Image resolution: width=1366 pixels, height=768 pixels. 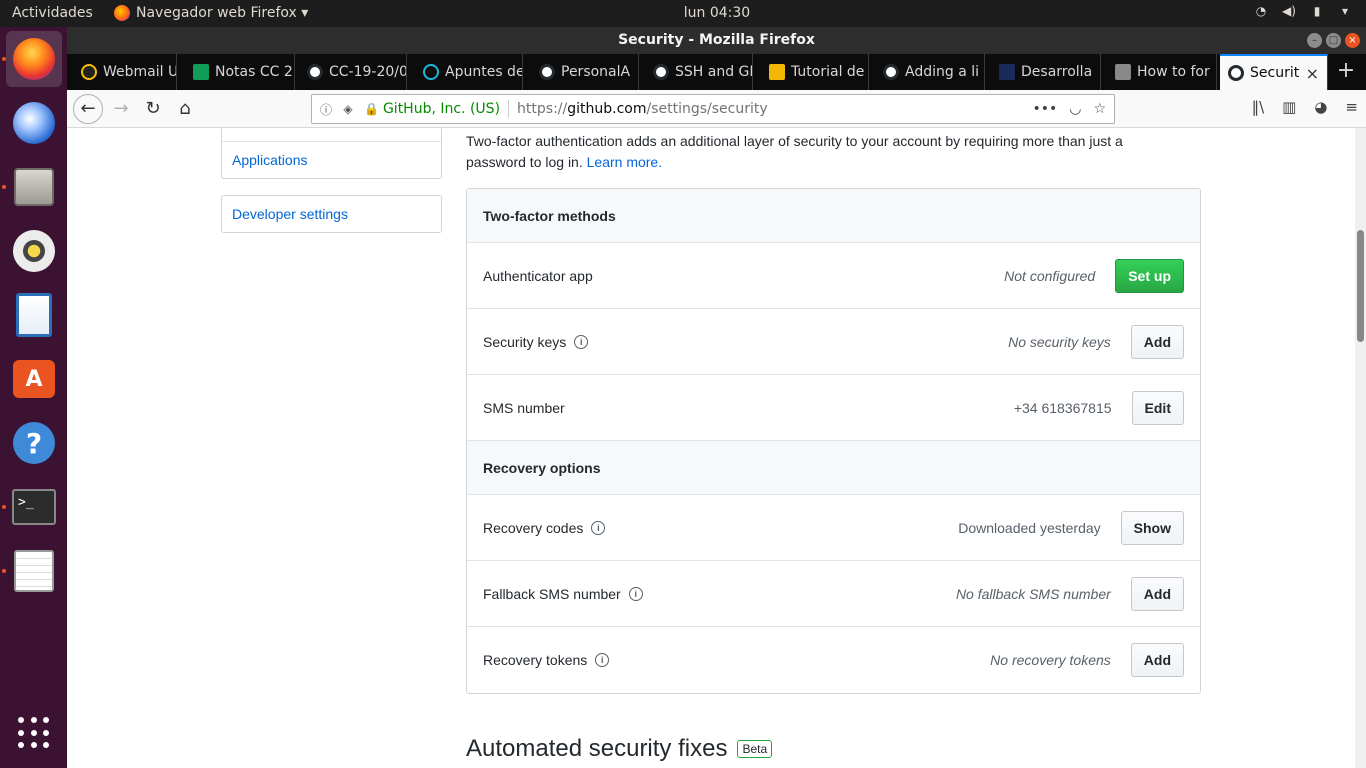 What do you see at coordinates (1261, 11) in the screenshot?
I see `wifi-icon: ◔` at bounding box center [1261, 11].